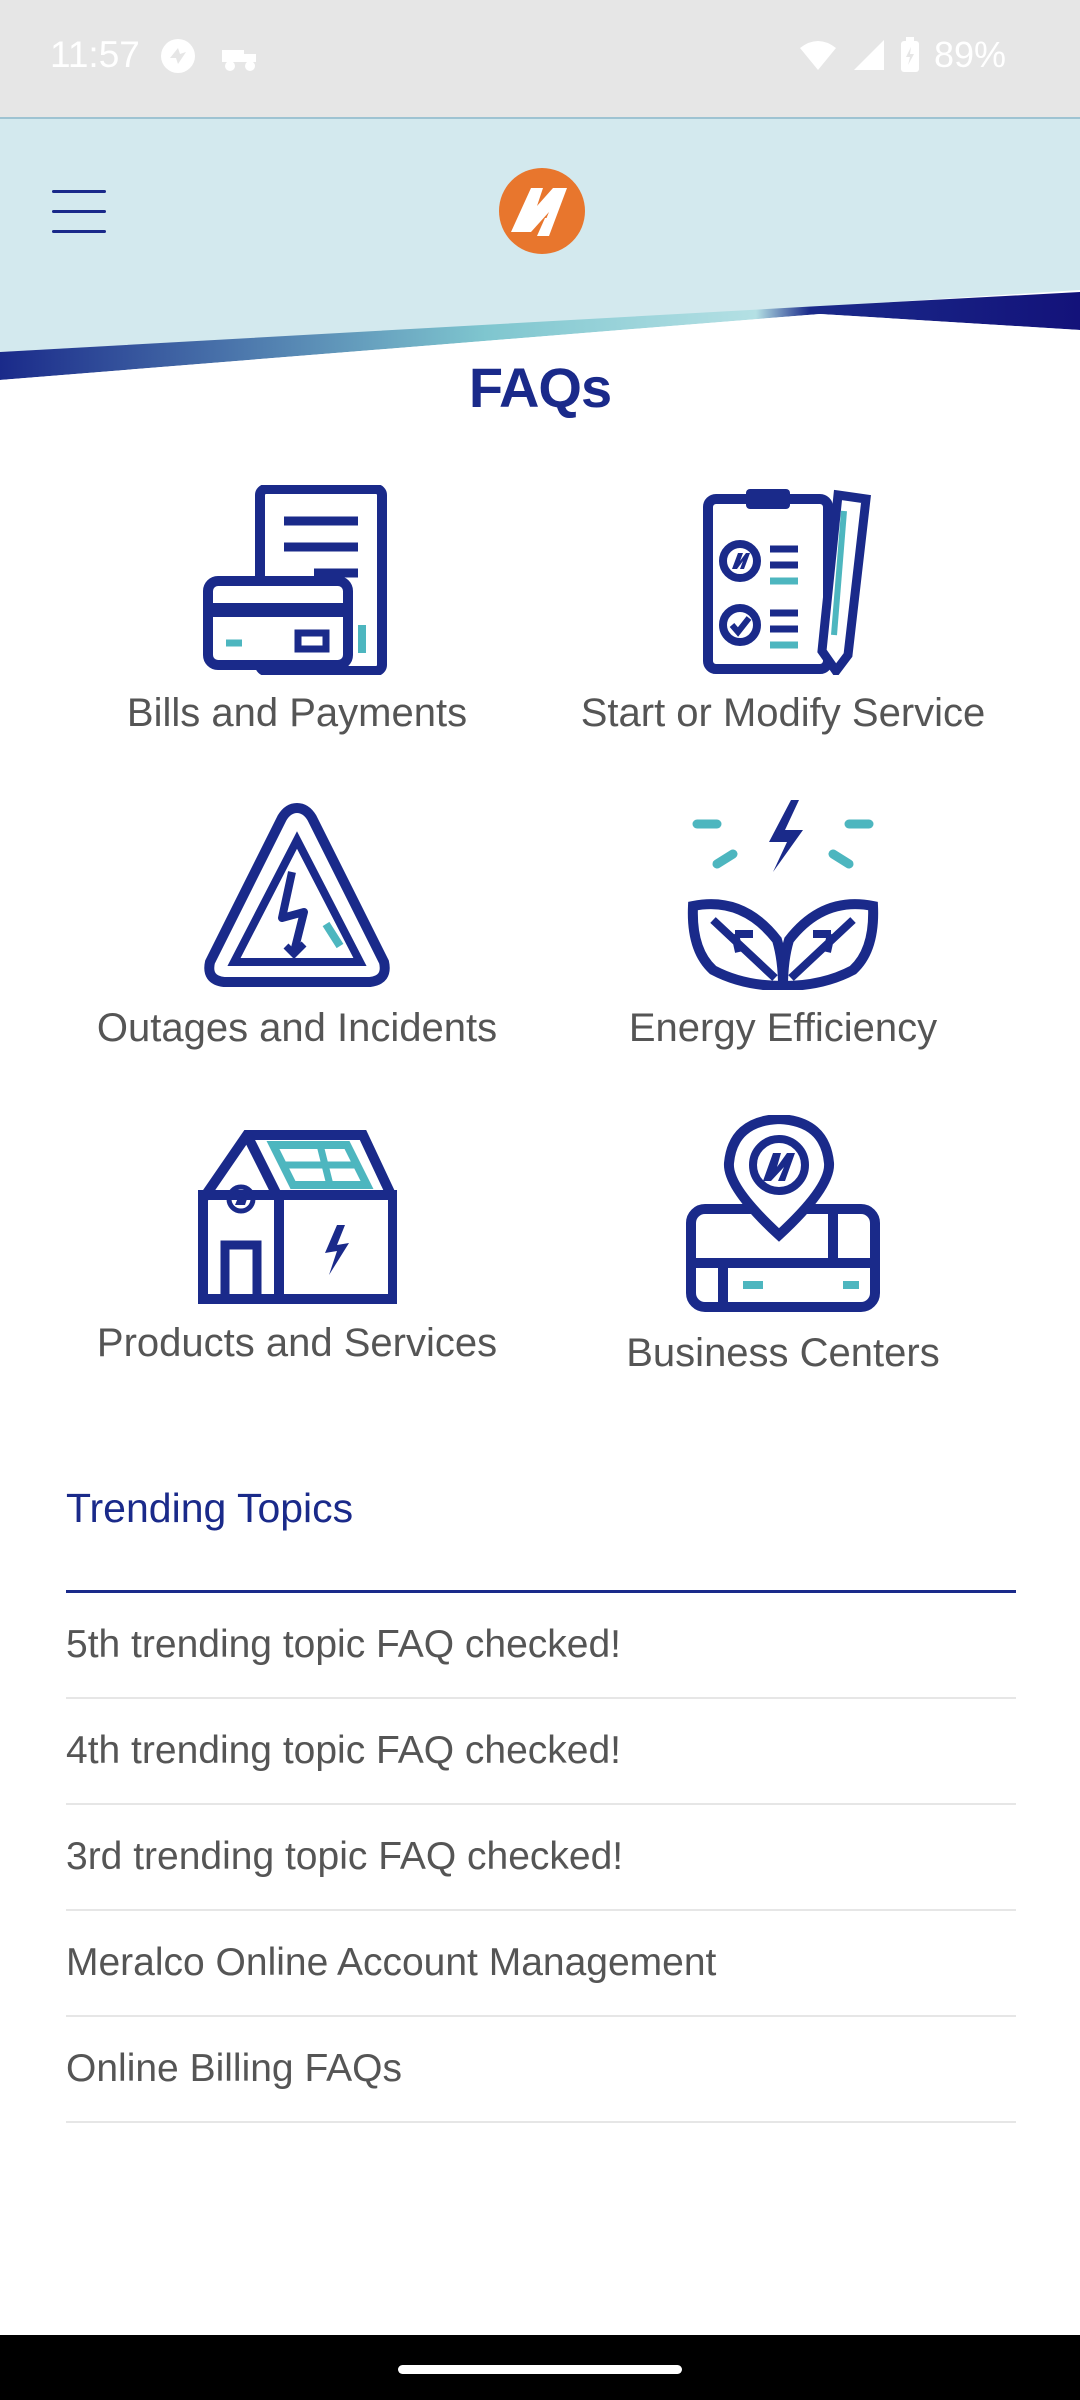 This screenshot has width=1080, height=2400. What do you see at coordinates (297, 1217) in the screenshot?
I see `solar-house-icon` at bounding box center [297, 1217].